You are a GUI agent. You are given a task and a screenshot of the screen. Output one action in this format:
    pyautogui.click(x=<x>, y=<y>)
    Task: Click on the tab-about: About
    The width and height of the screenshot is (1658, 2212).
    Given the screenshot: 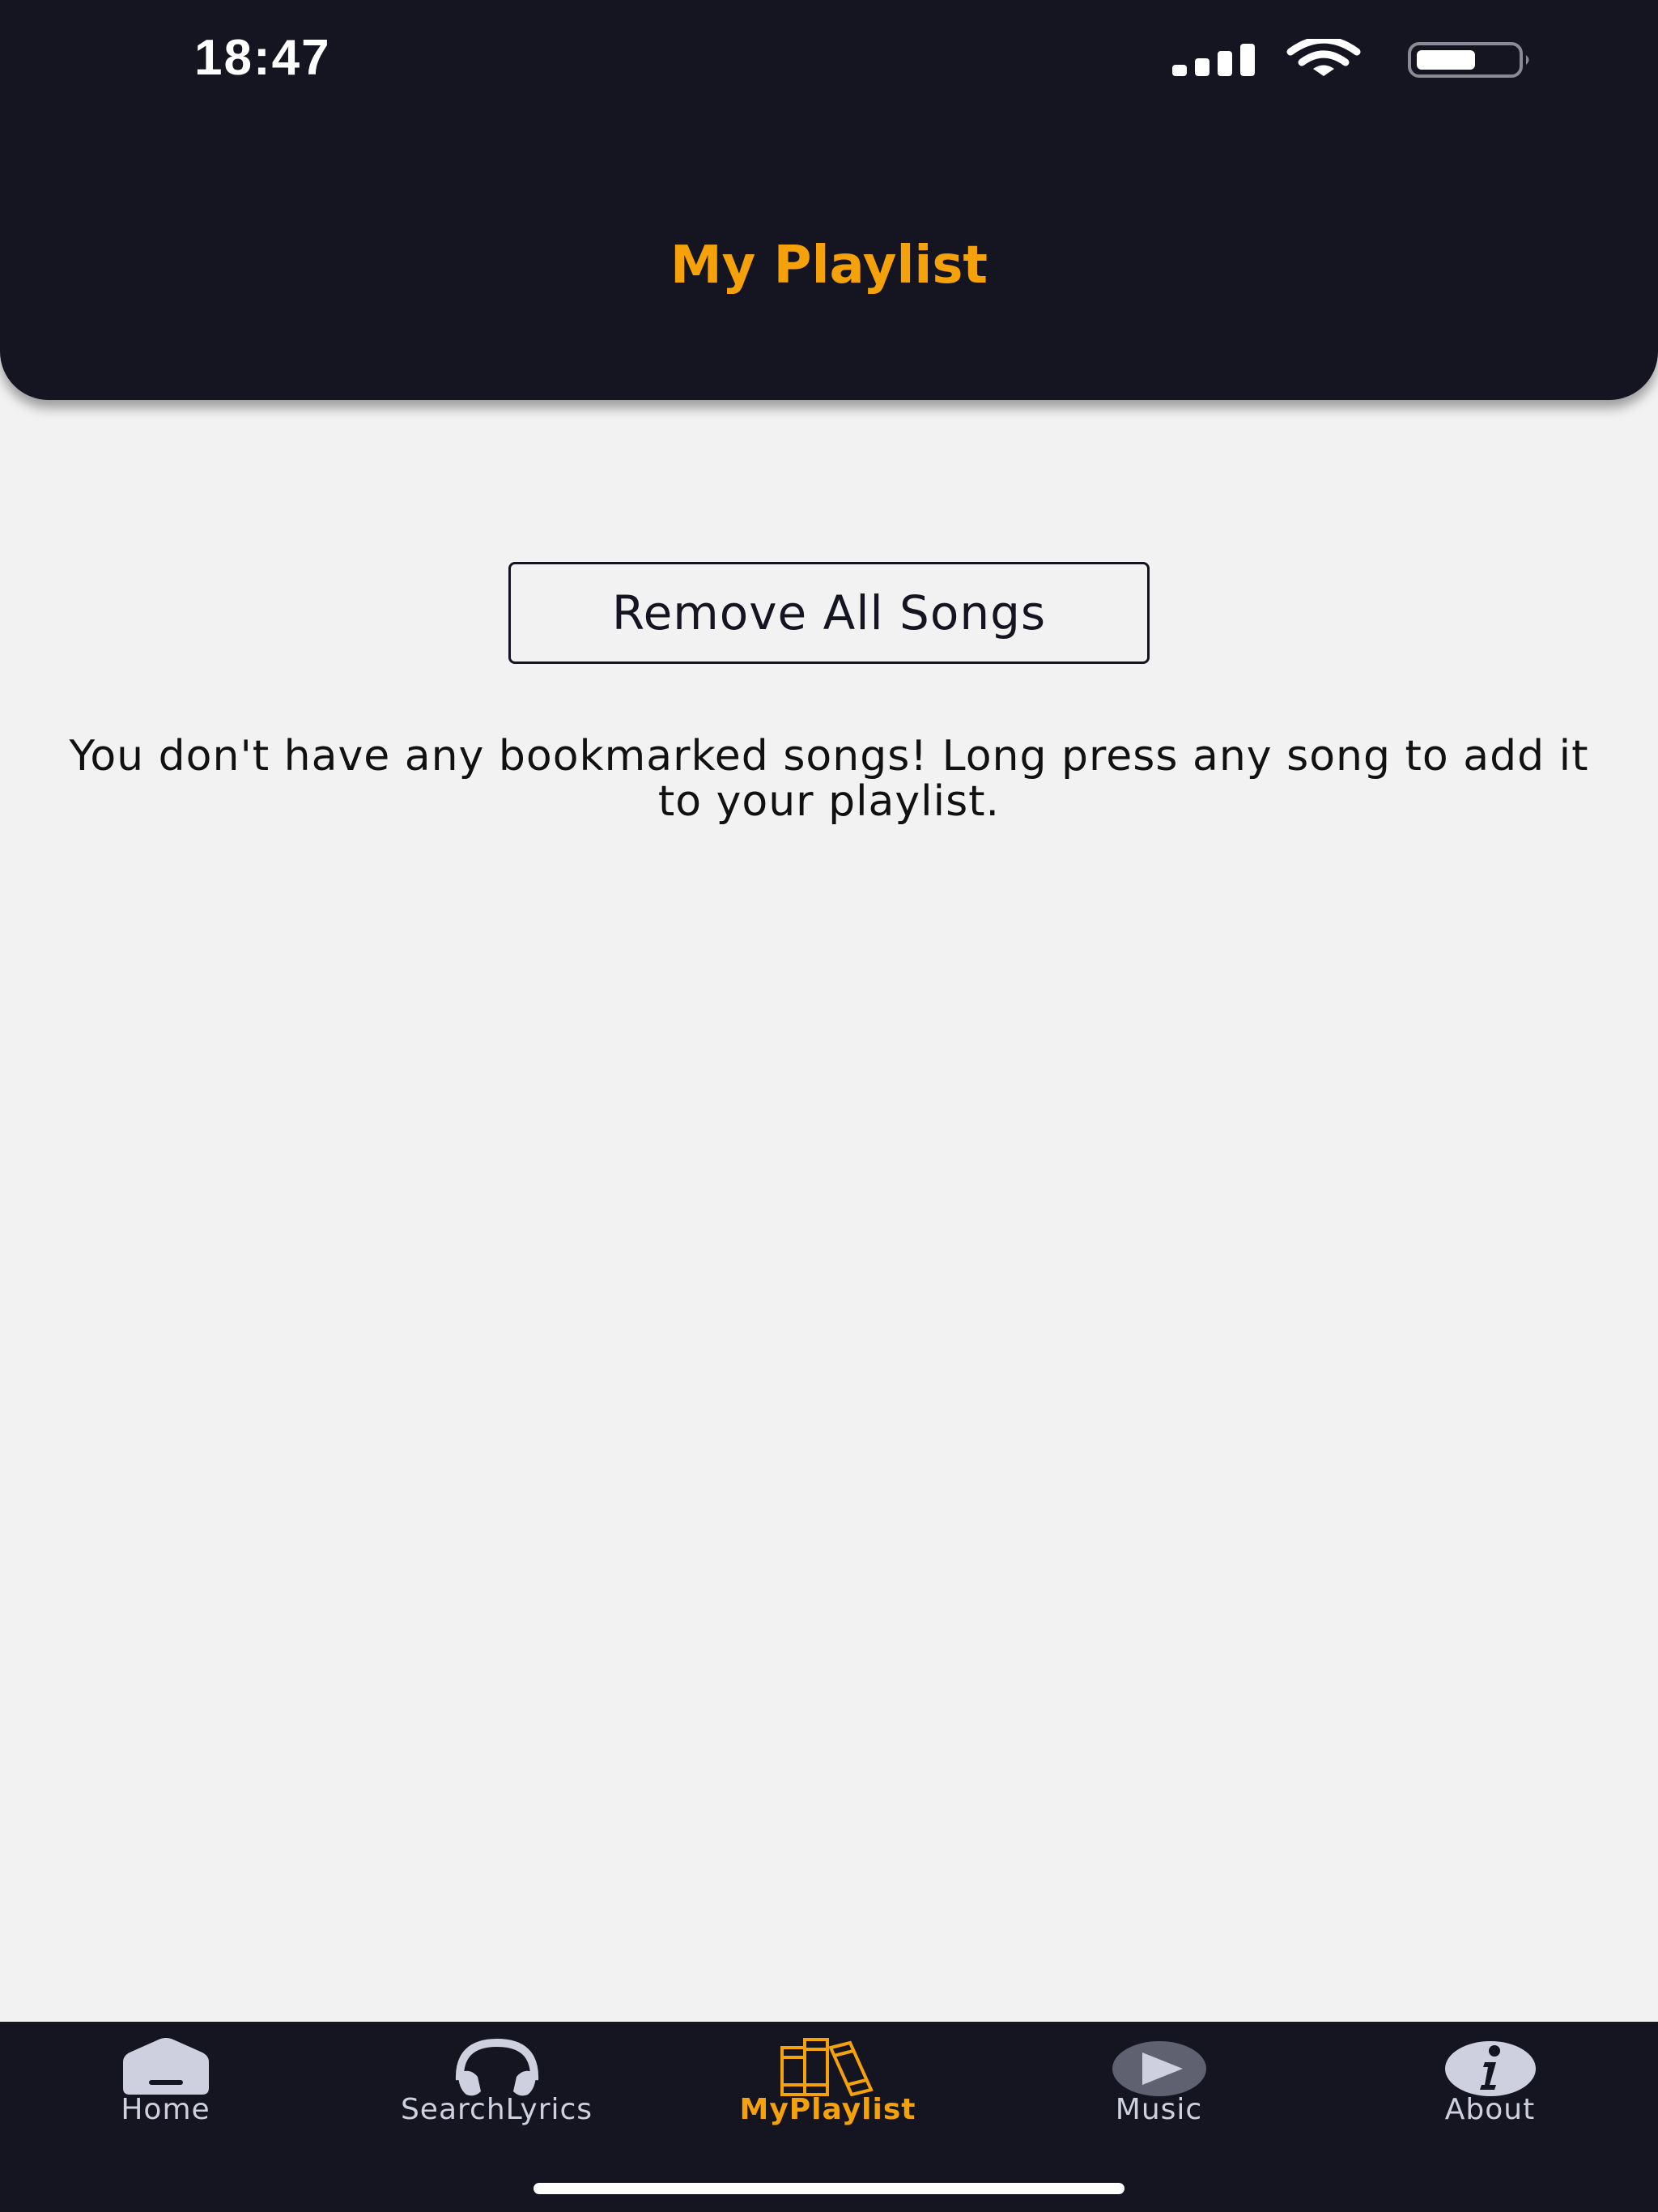 What is the action you would take?
    pyautogui.click(x=1490, y=2082)
    